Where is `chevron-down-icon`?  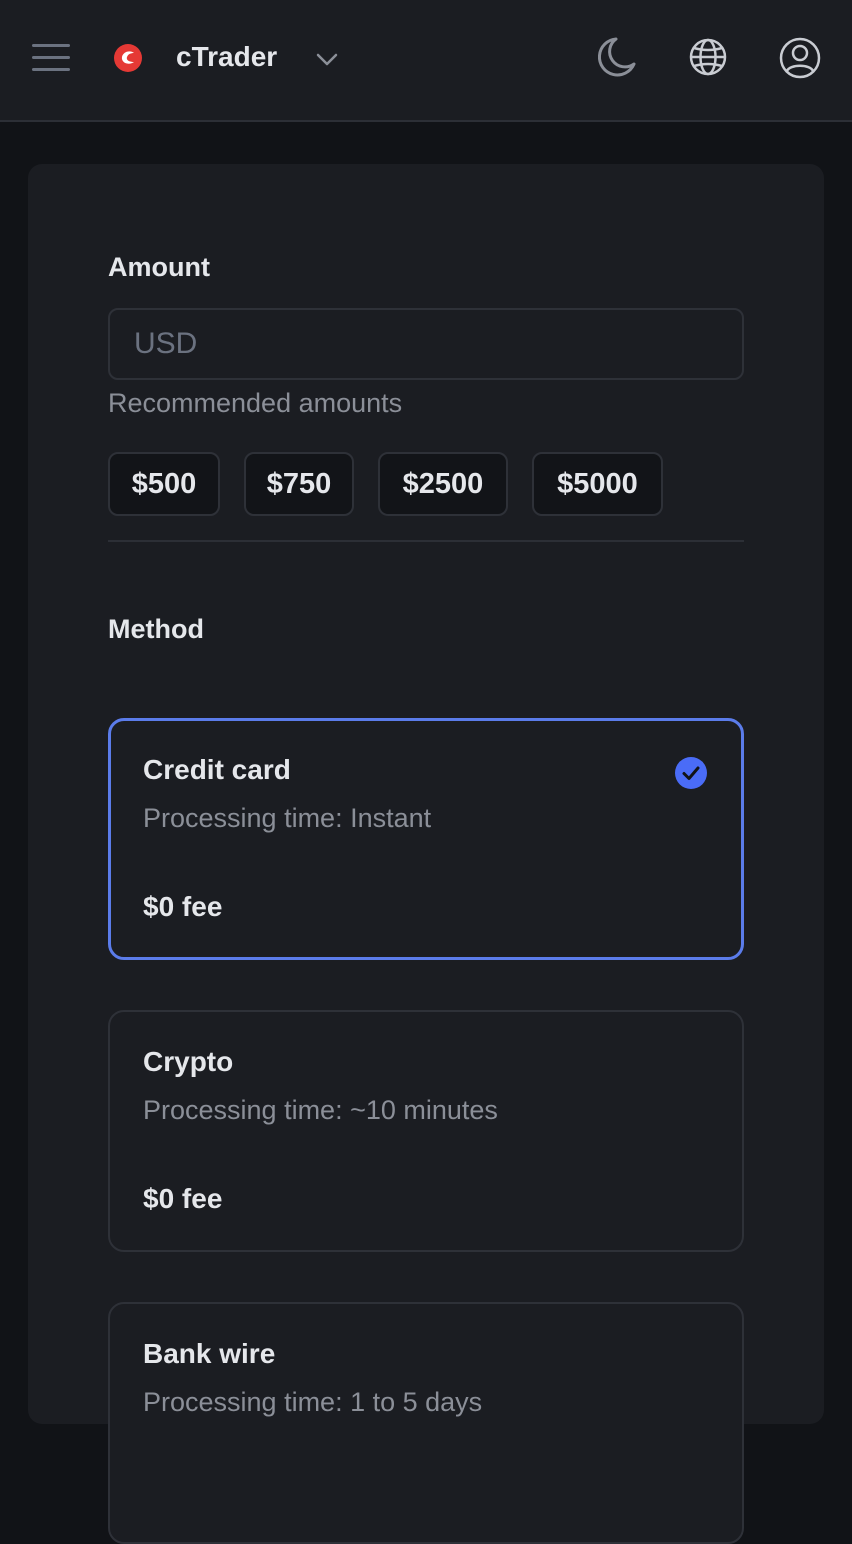 chevron-down-icon is located at coordinates (327, 59).